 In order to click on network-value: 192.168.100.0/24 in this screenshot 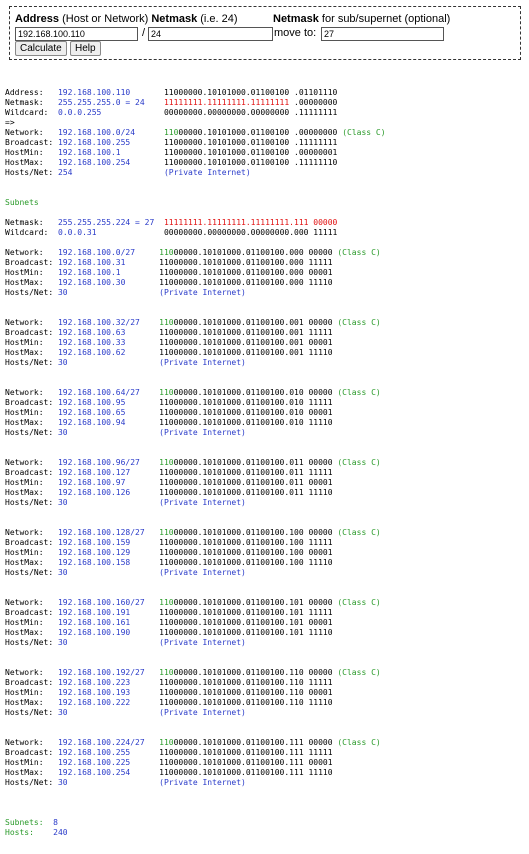, I will do `click(96, 132)`.